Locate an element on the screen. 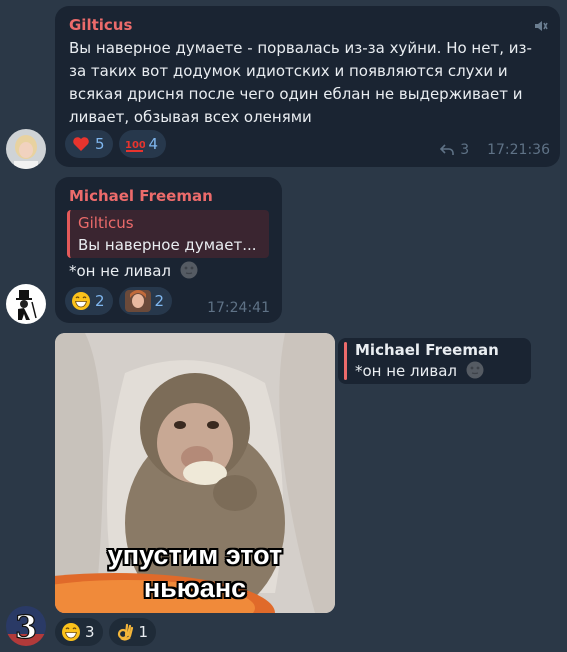  avatar-michael-freeman is located at coordinates (26, 304).